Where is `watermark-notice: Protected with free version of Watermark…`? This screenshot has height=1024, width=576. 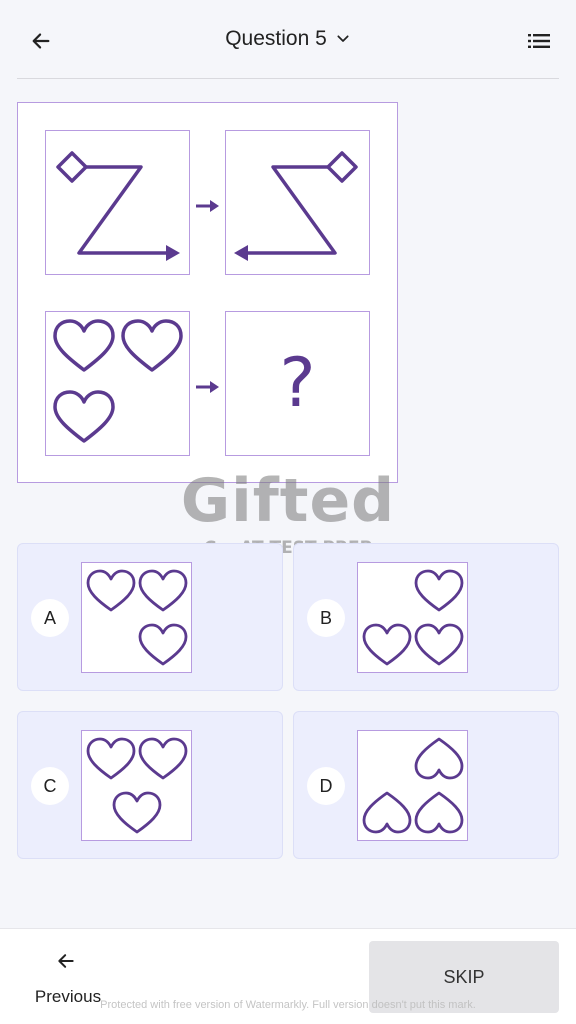
watermark-notice: Protected with free version of Watermark… is located at coordinates (288, 1005).